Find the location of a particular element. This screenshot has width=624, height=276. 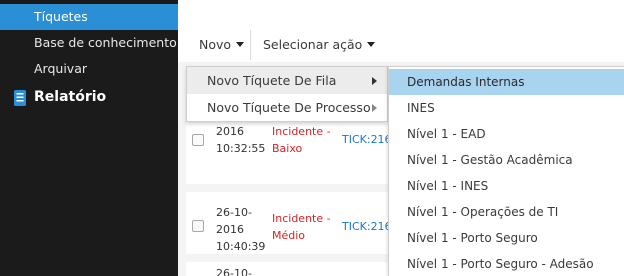

row-date: 26-10- 2016 10:40:39 is located at coordinates (240, 229).